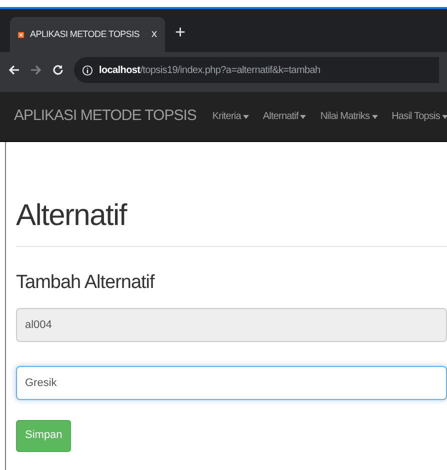 The image size is (447, 470). What do you see at coordinates (58, 70) in the screenshot?
I see `reload-icon` at bounding box center [58, 70].